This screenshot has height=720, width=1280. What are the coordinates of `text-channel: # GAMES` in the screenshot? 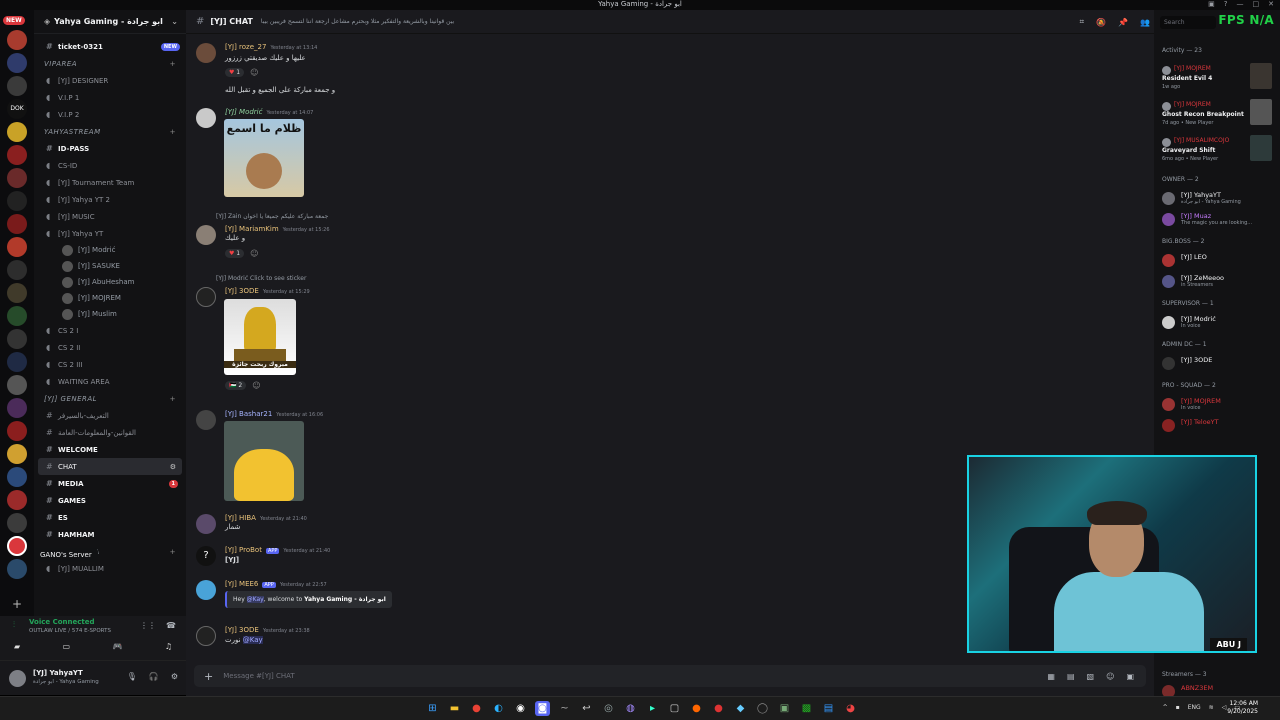 It's located at (110, 500).